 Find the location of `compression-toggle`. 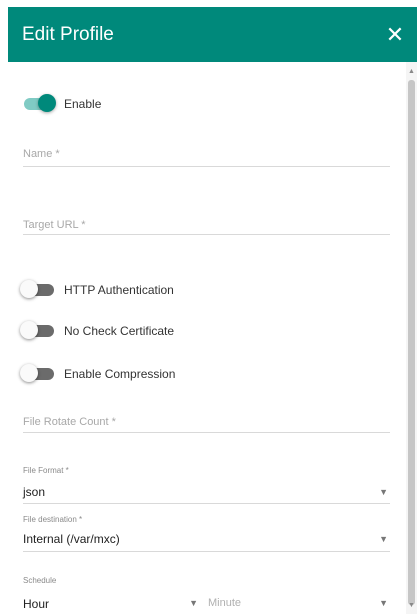

compression-toggle is located at coordinates (37, 373).